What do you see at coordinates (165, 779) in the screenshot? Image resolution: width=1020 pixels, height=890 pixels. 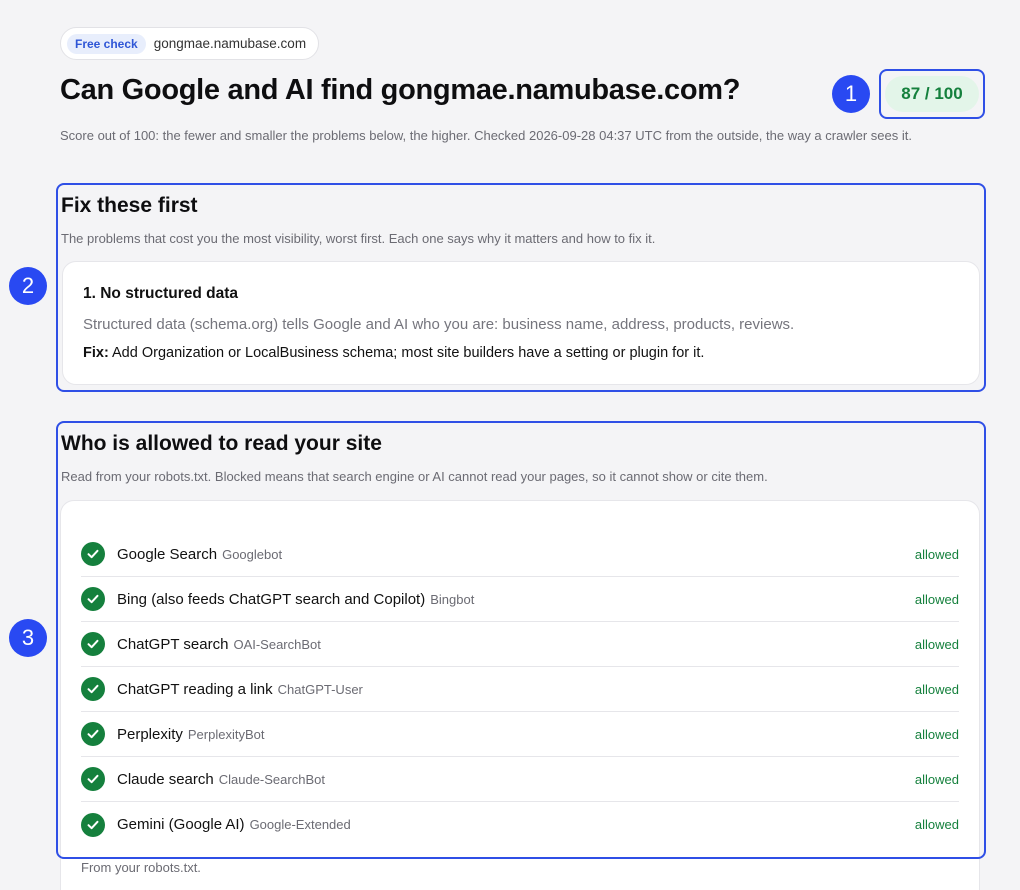 I see `crawler-name: Claude search` at bounding box center [165, 779].